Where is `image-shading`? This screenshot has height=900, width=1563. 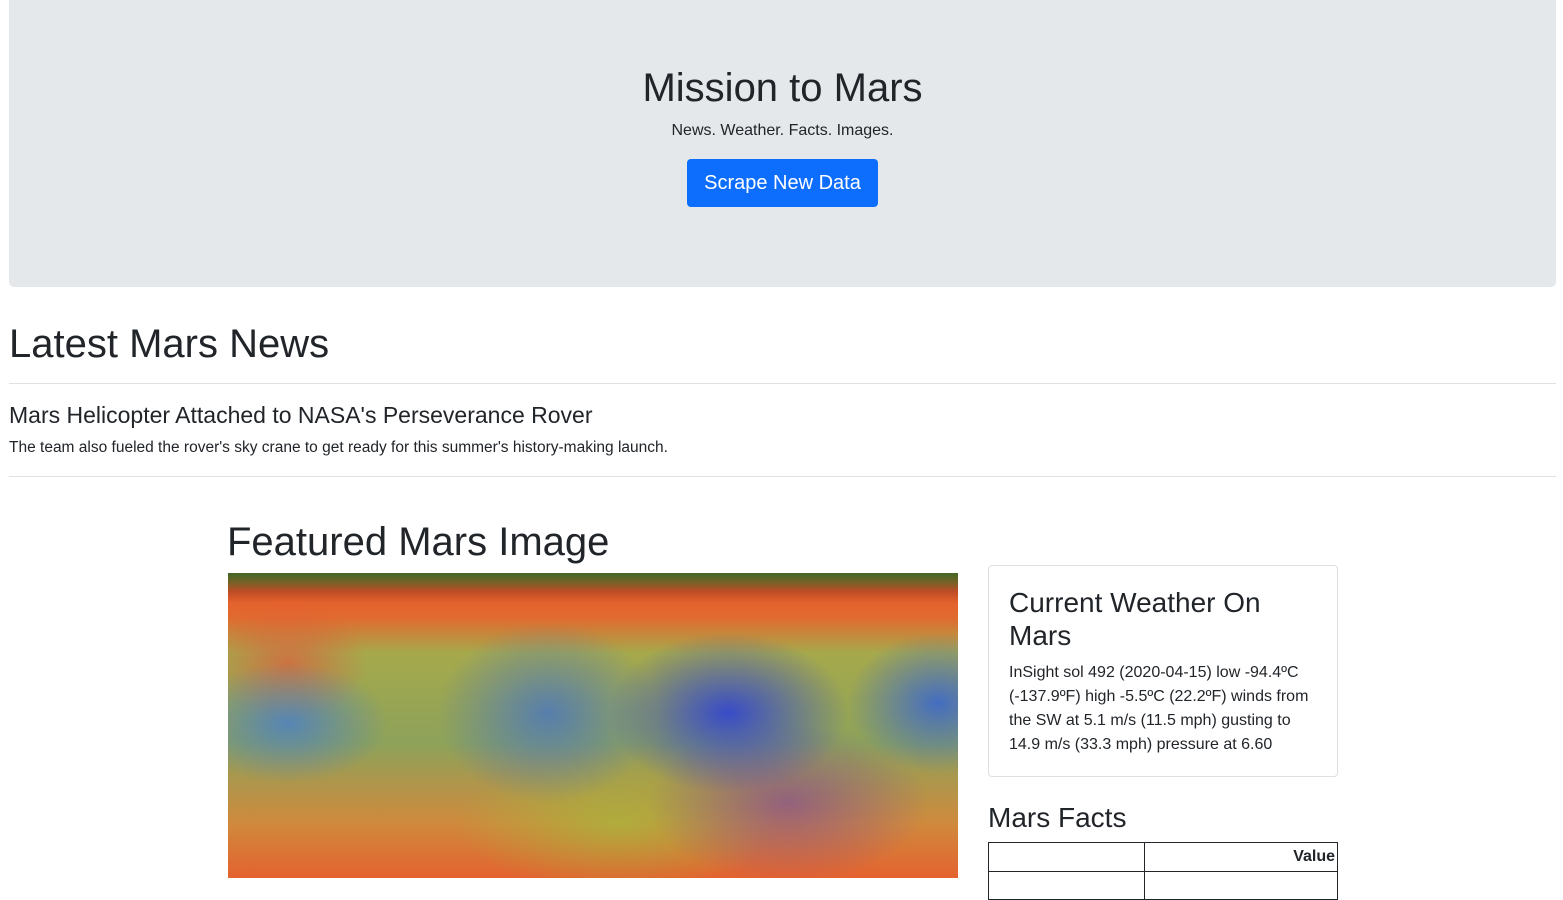
image-shading is located at coordinates (593, 588).